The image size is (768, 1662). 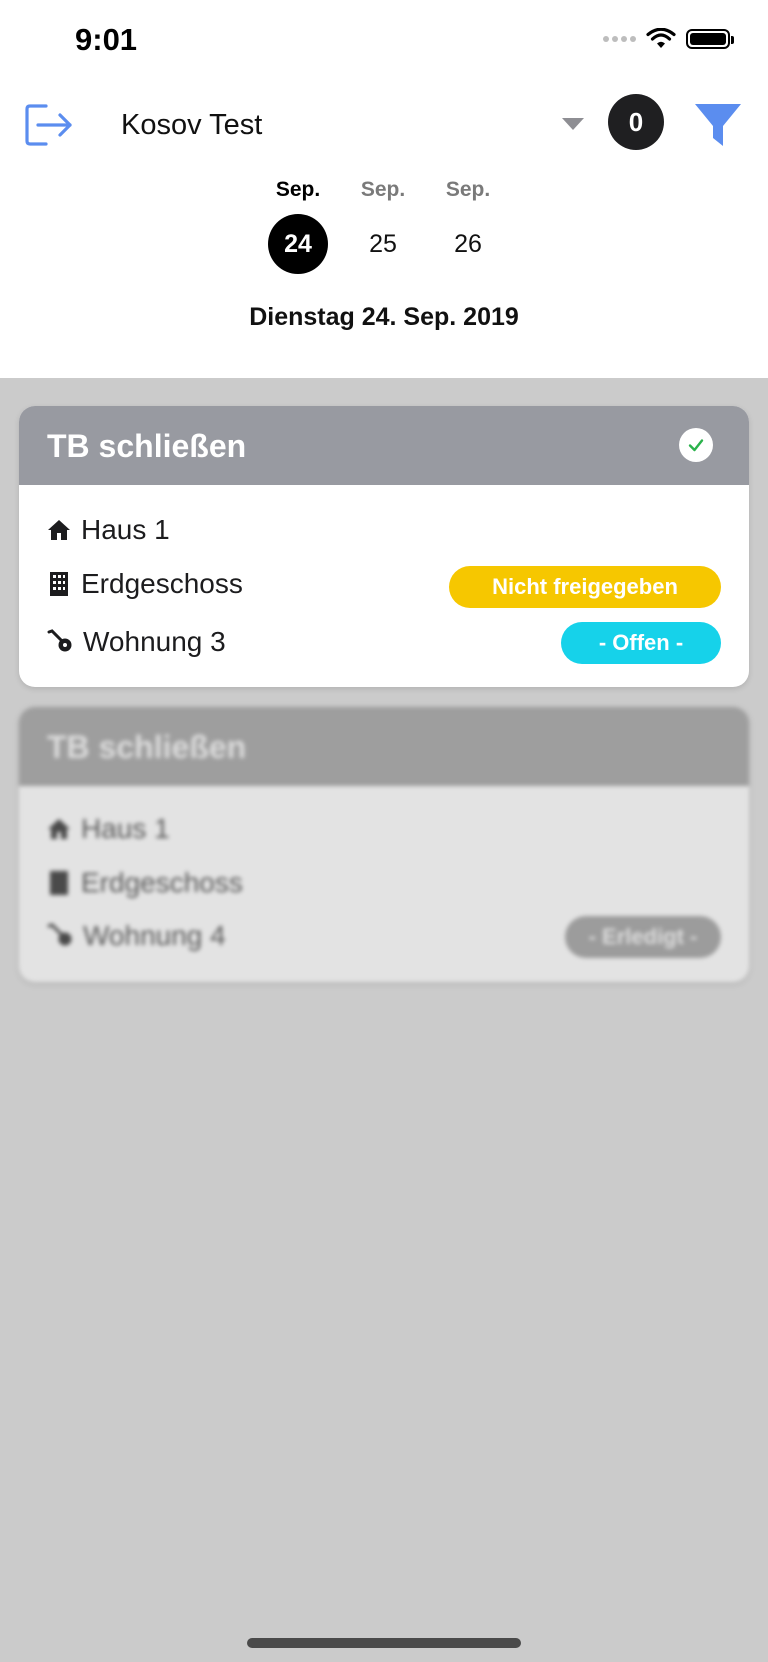 I want to click on date-day: 25, so click(x=383, y=244).